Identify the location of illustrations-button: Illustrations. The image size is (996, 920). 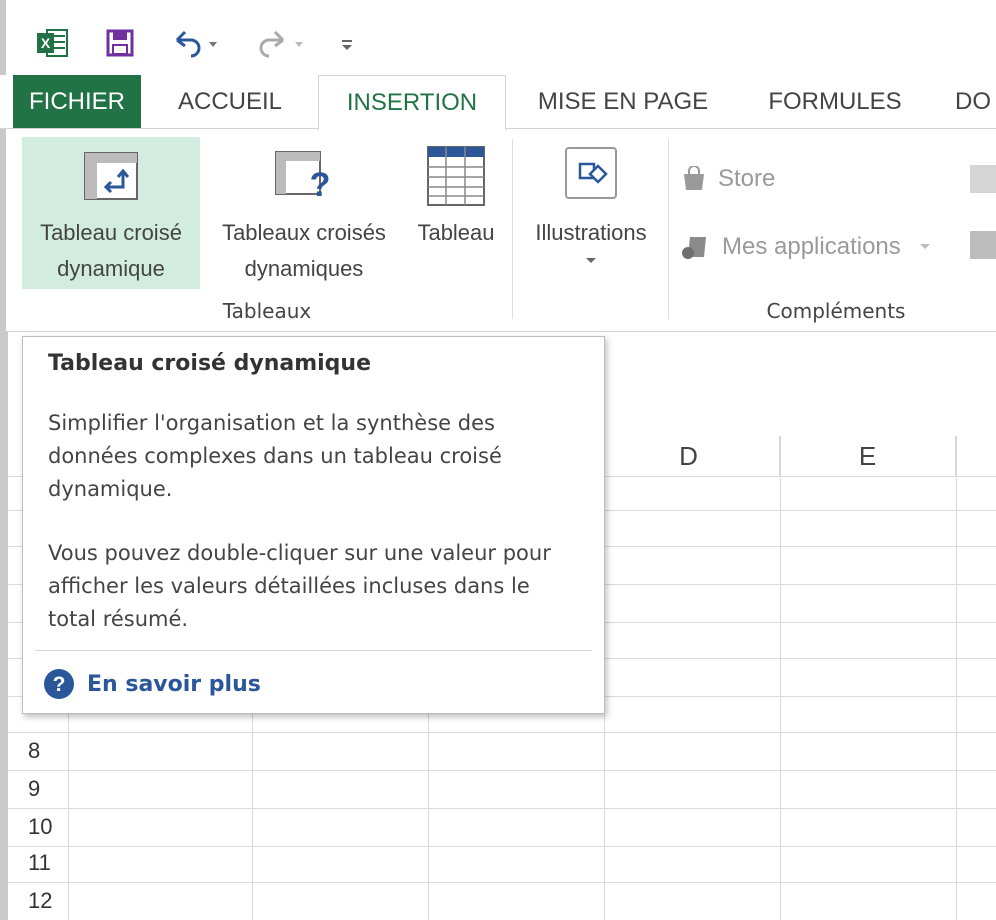
(591, 213).